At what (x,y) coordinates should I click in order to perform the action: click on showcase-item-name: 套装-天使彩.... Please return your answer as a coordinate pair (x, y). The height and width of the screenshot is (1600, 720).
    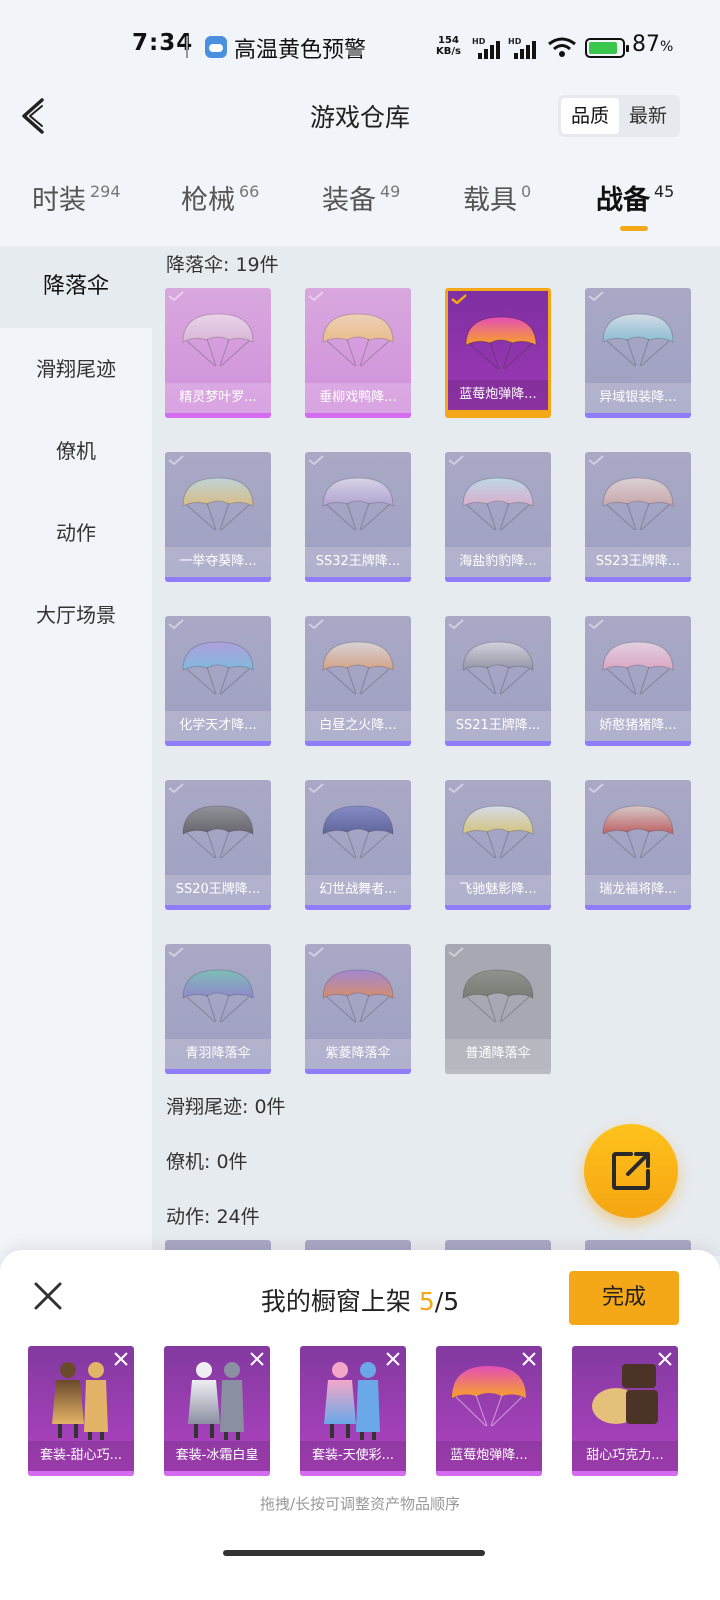
    Looking at the image, I should click on (353, 1456).